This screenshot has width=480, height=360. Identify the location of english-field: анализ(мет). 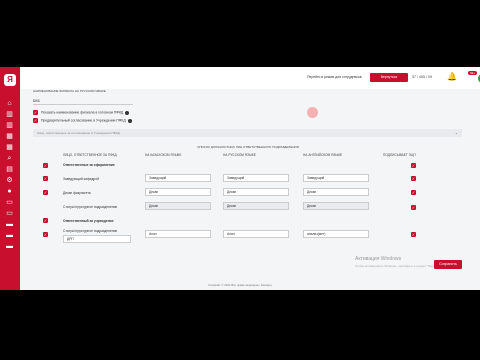
(336, 234).